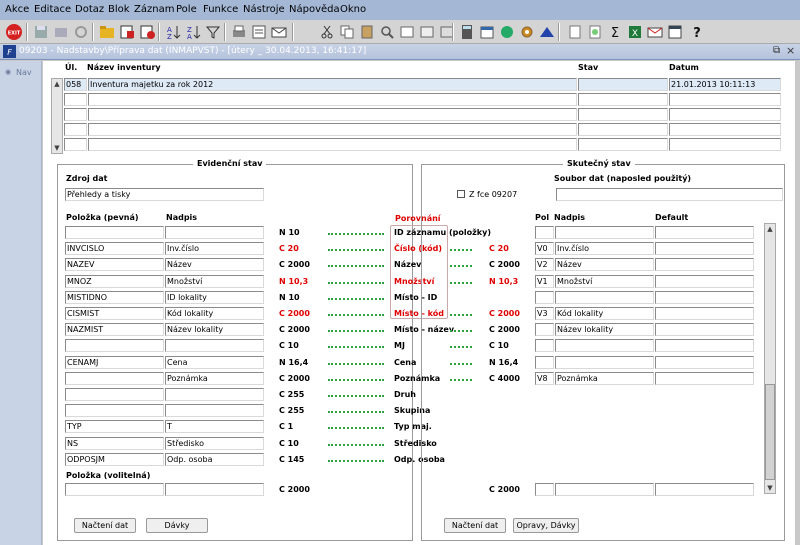  I want to click on edit-field-icon, so click(407, 32).